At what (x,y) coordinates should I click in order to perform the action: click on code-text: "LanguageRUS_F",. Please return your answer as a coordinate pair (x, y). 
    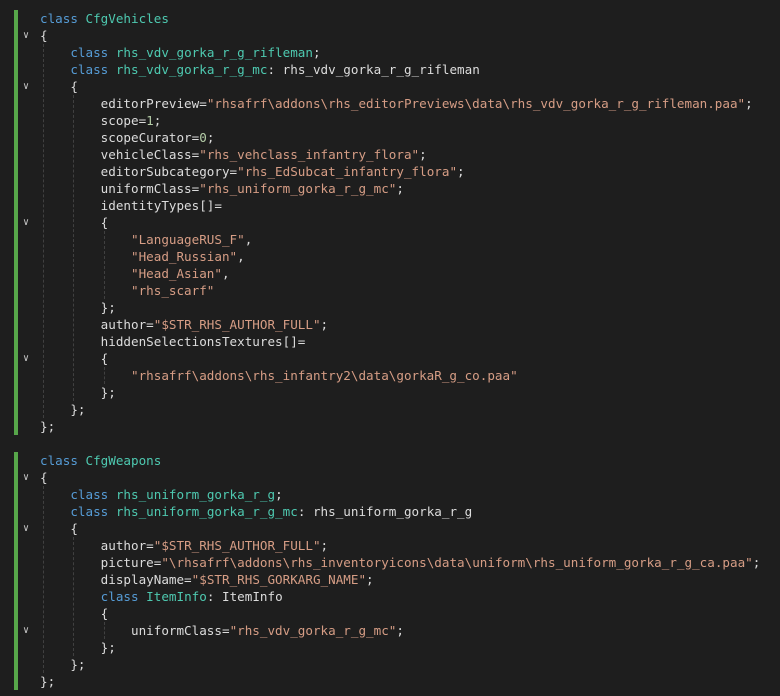
    Looking at the image, I should click on (146, 239).